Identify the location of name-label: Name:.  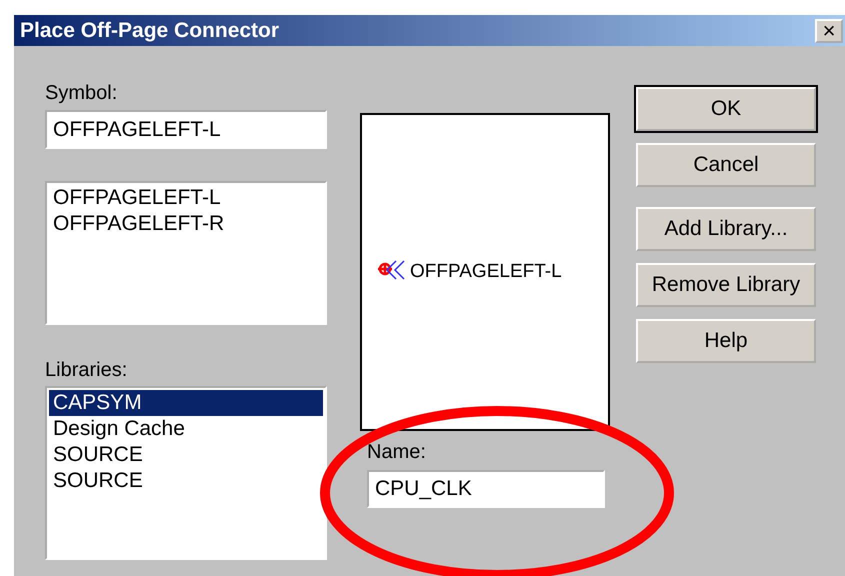
(397, 452).